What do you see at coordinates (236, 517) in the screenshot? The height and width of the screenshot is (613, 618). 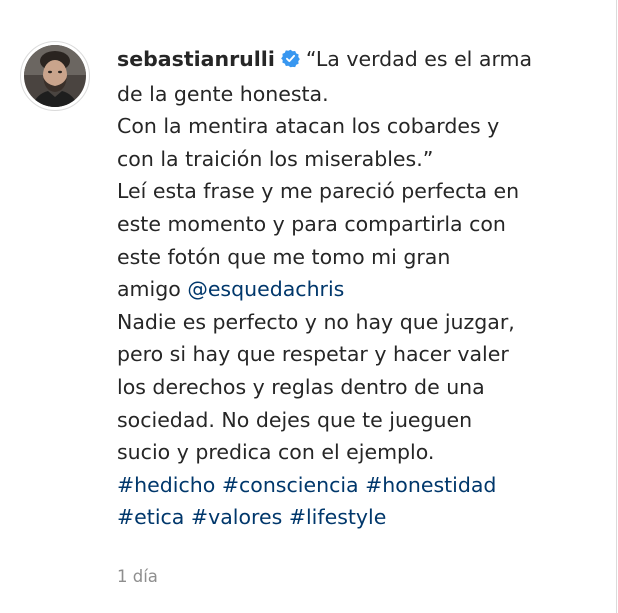 I see `hashtag-link: #valores` at bounding box center [236, 517].